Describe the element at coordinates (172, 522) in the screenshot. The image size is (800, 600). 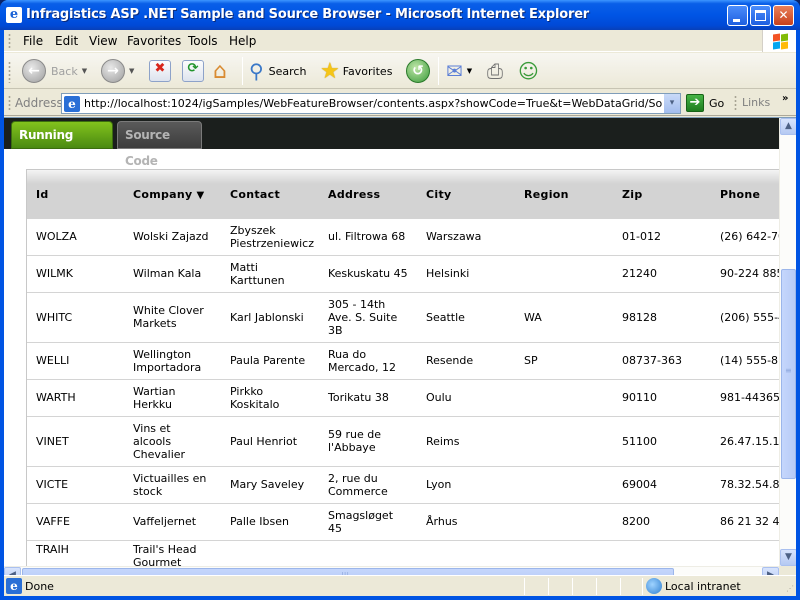
I see `cell-company: Vaffeljernet` at that location.